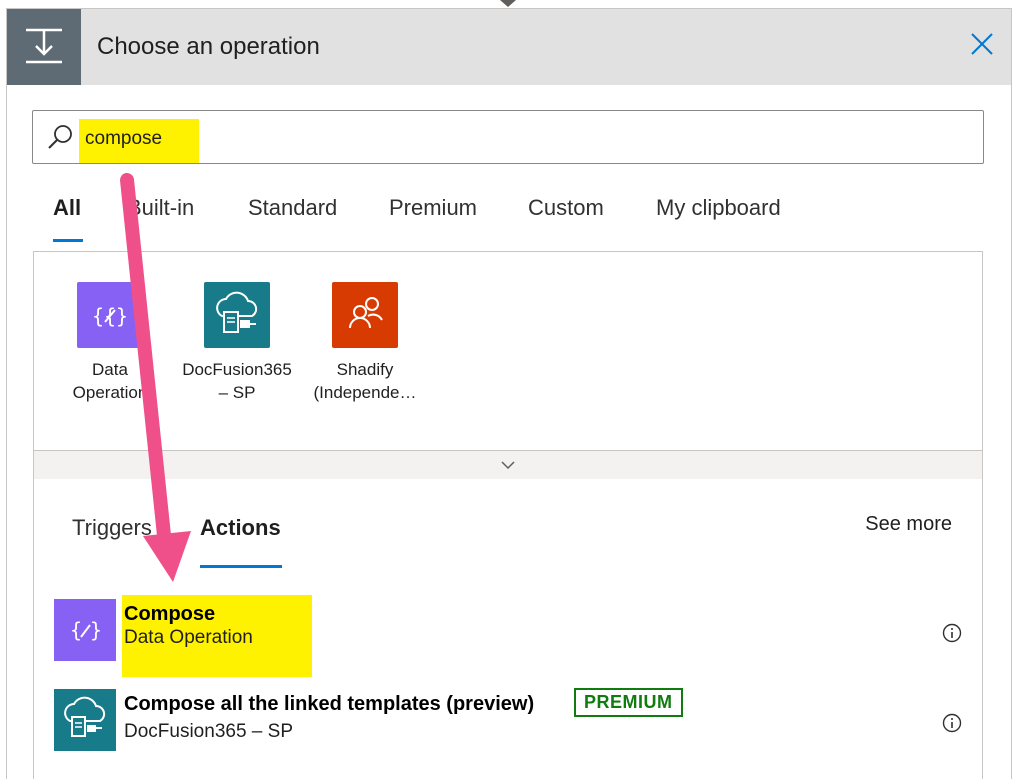 The image size is (1024, 779). Describe the element at coordinates (292, 208) in the screenshot. I see `tab-standard: Standard` at that location.